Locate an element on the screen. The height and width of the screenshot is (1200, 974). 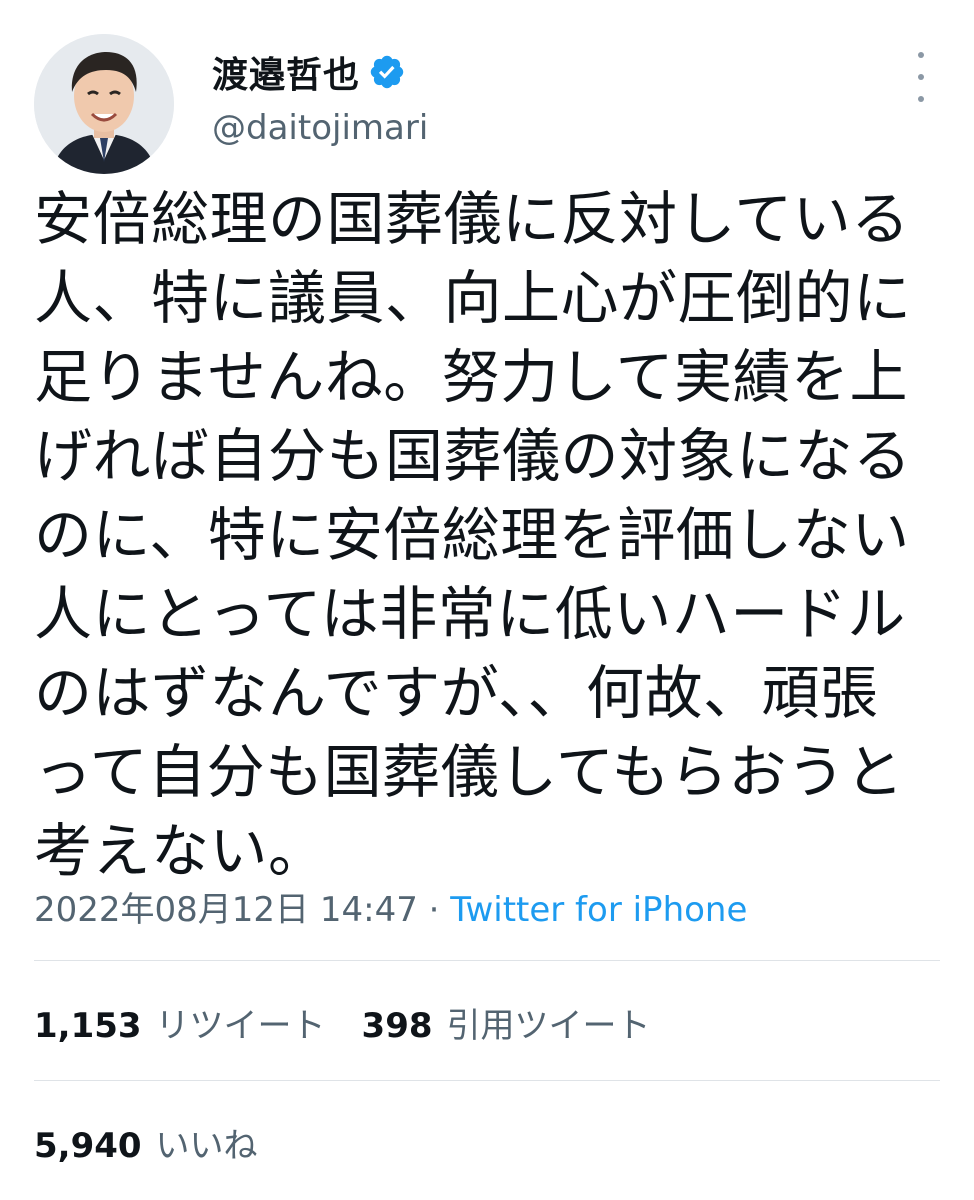
retweets-stat: 1,153 リツイート is located at coordinates (180, 1022).